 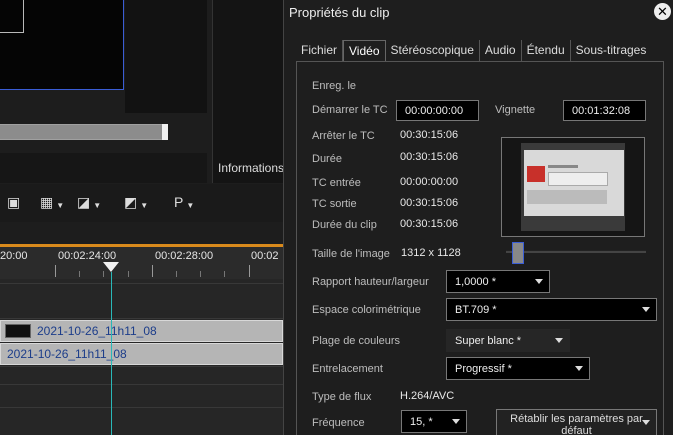 What do you see at coordinates (111, 353) in the screenshot?
I see `playhead-line` at bounding box center [111, 353].